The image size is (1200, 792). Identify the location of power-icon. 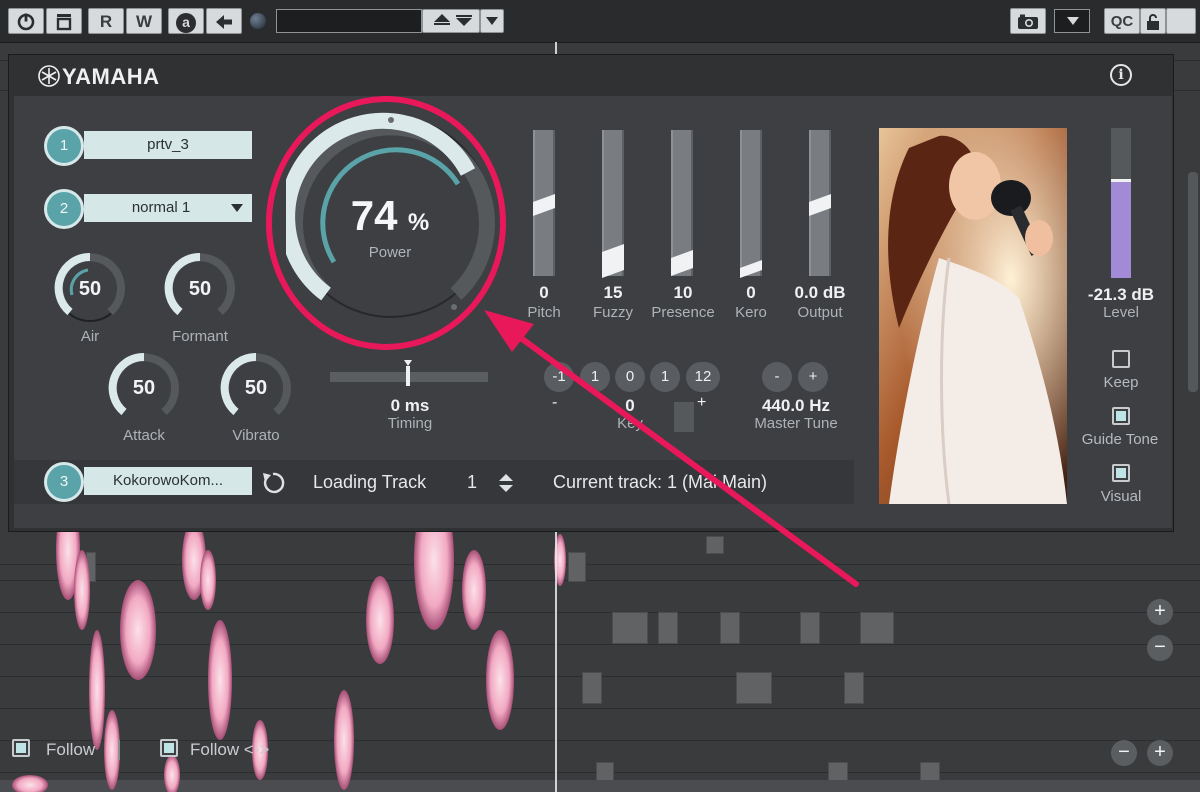
(26, 22).